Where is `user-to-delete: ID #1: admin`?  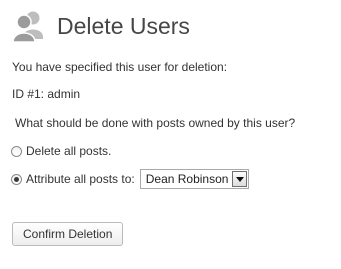
user-to-delete: ID #1: admin is located at coordinates (46, 94).